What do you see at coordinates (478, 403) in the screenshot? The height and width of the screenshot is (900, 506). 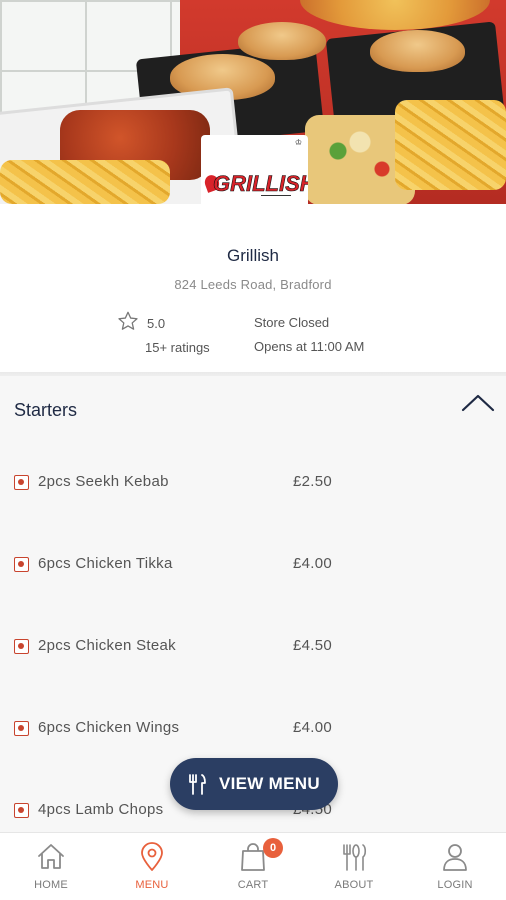 I see `chevron-up-icon` at bounding box center [478, 403].